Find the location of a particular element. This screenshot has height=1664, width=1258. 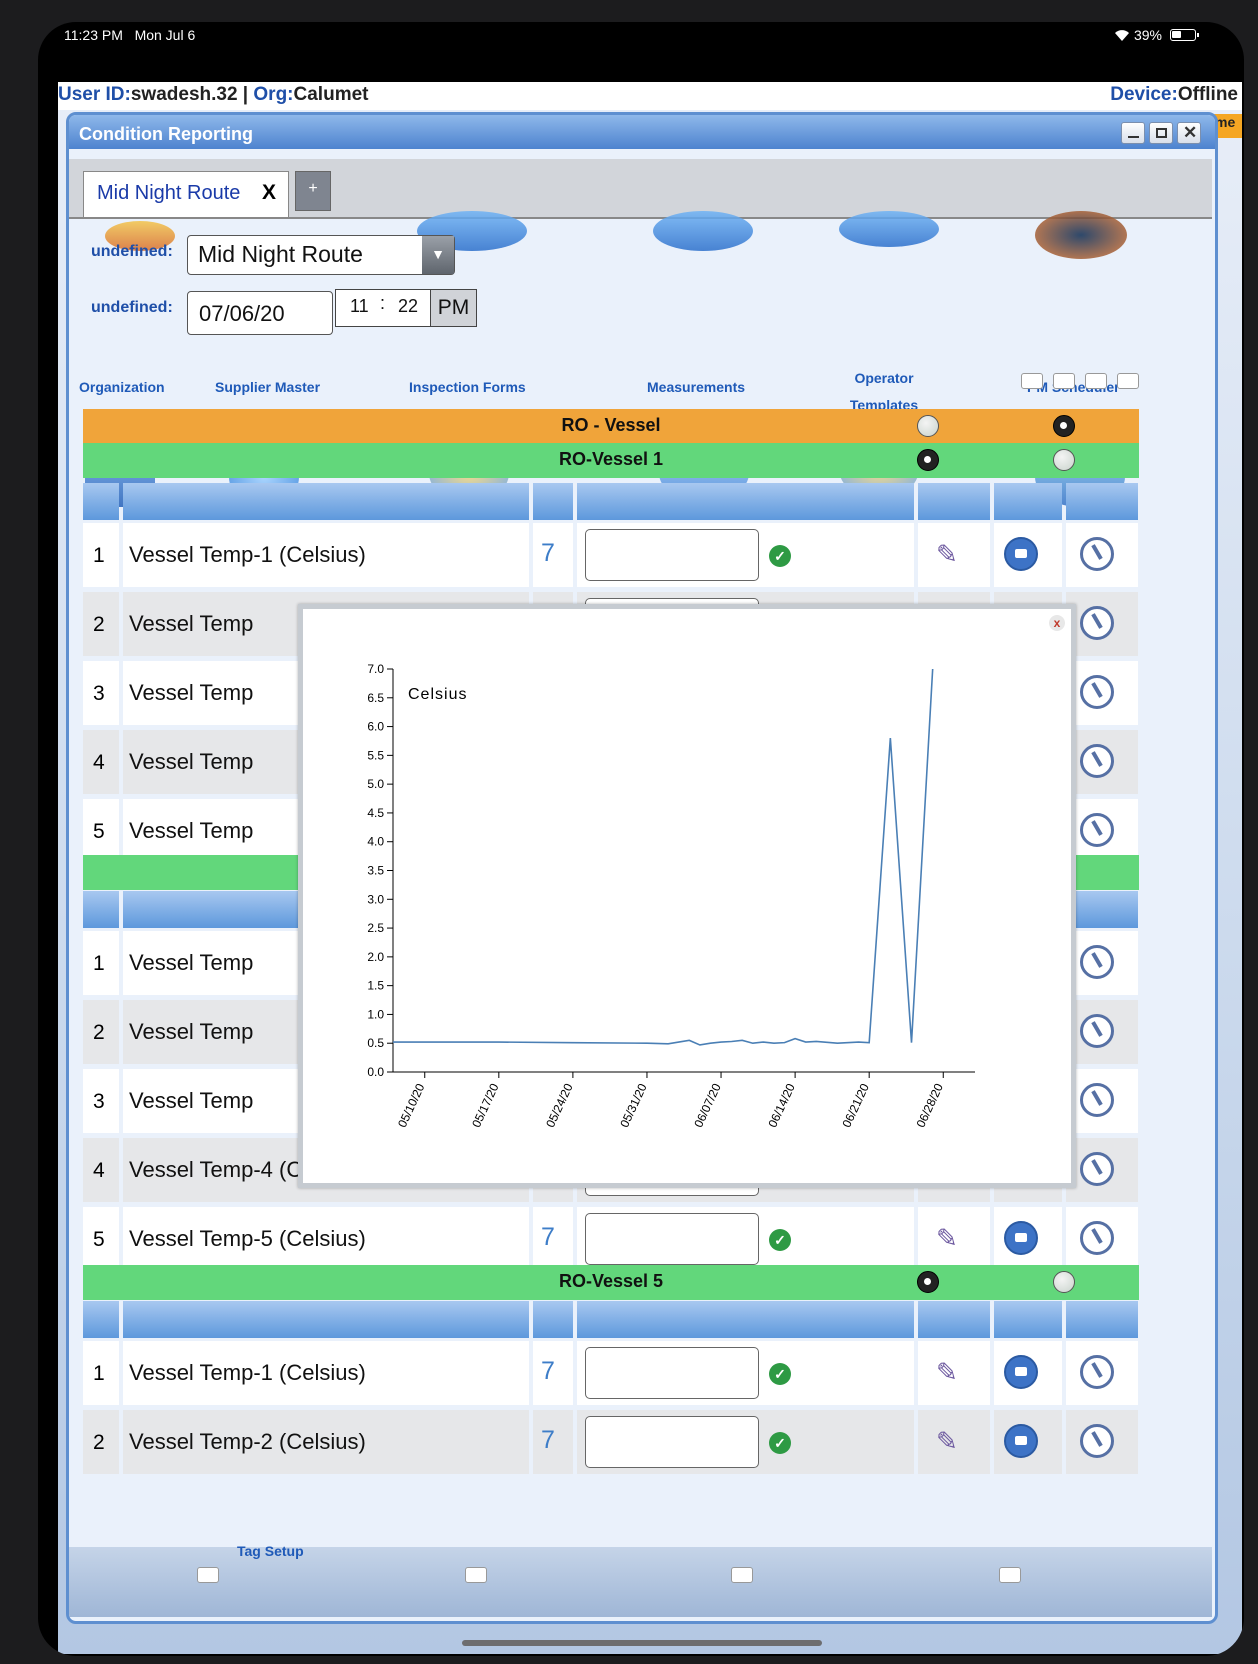

reading-cell: ✓ is located at coordinates (745, 1239).